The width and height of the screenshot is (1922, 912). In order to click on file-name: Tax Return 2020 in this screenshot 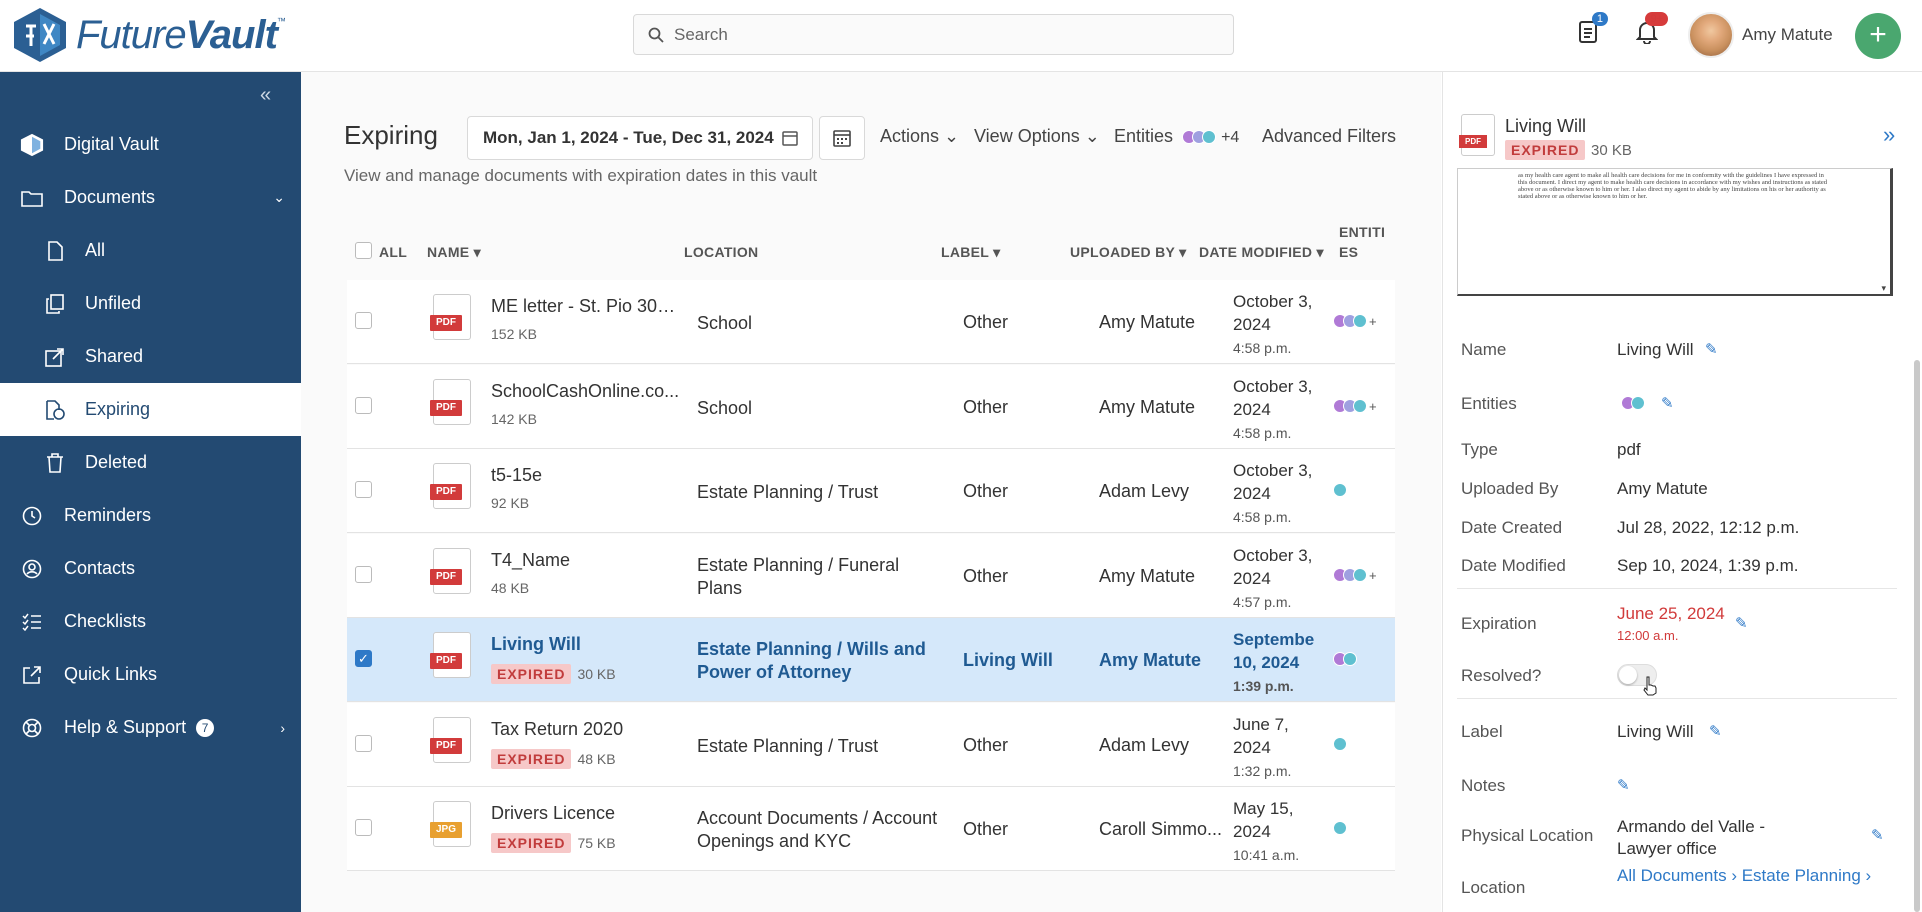, I will do `click(586, 729)`.